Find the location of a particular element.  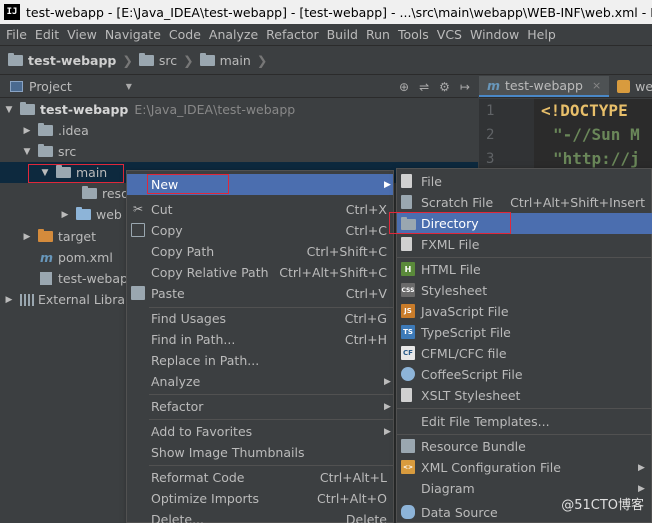

tab-pom-xml: m test-webapp × is located at coordinates (544, 86).